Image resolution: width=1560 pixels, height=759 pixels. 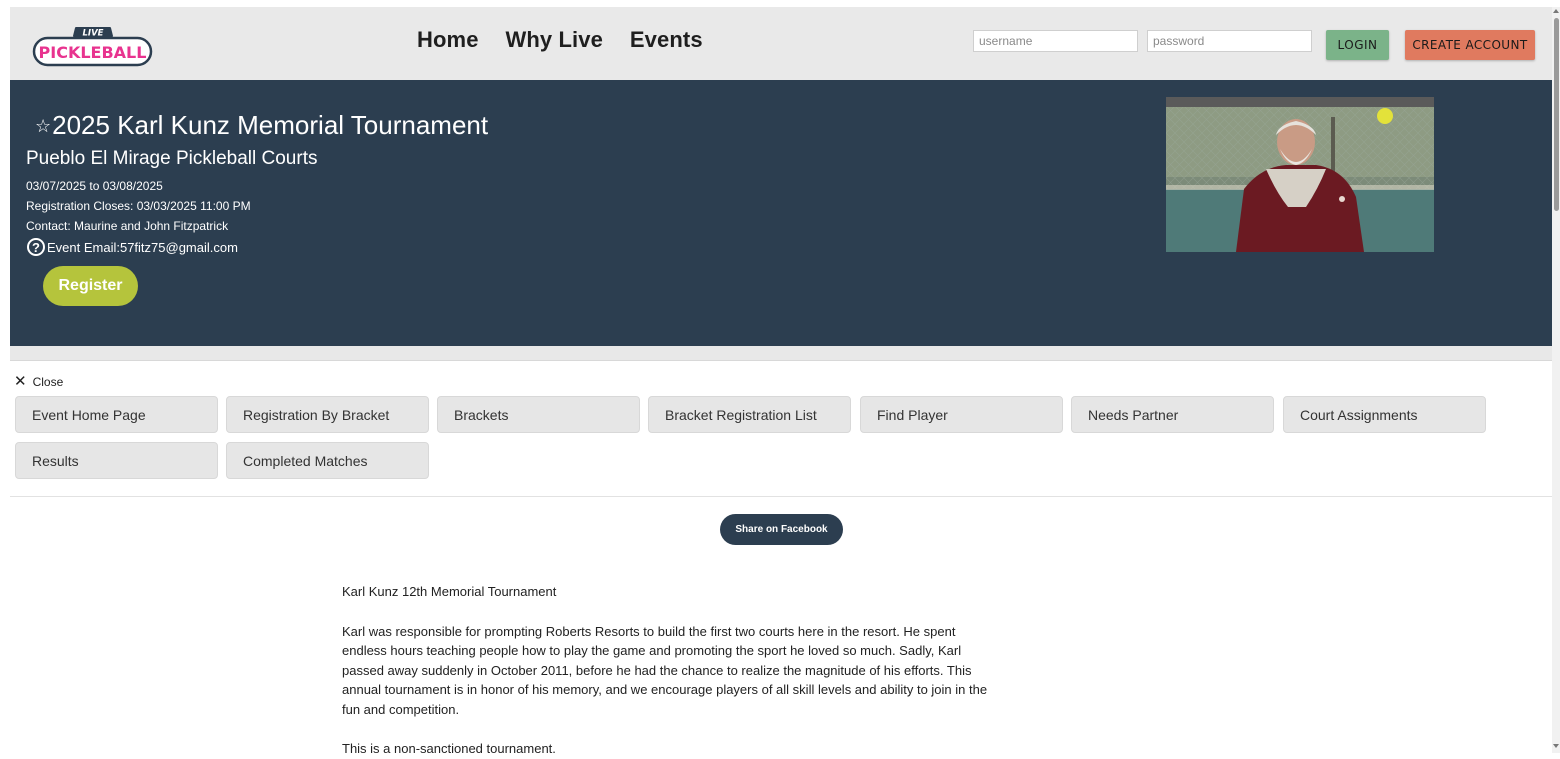 I want to click on event-title-text: 2025 Karl Kunz Memorial Tournament, so click(x=270, y=125).